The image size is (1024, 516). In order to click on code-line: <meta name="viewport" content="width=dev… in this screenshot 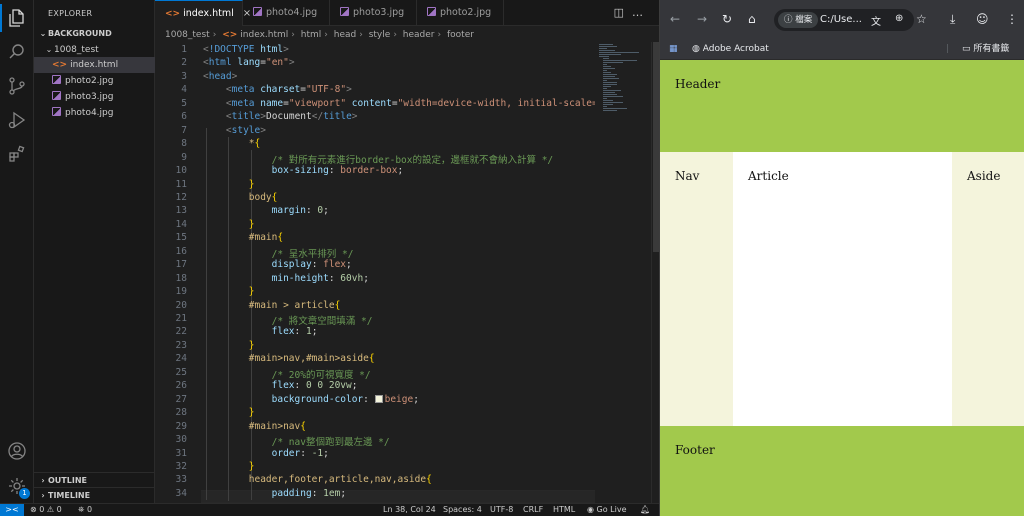, I will do `click(399, 103)`.